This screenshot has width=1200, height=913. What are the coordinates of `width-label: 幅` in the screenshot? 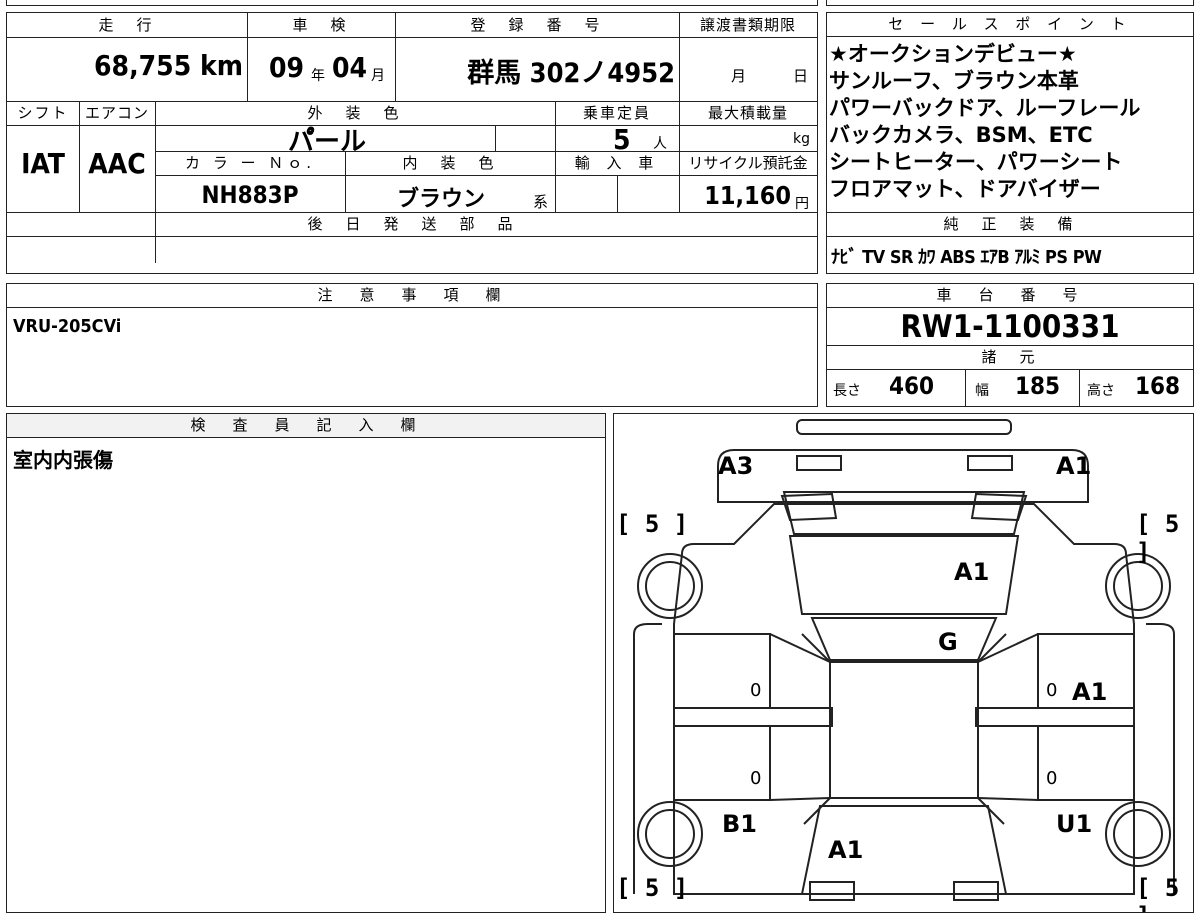 It's located at (982, 391).